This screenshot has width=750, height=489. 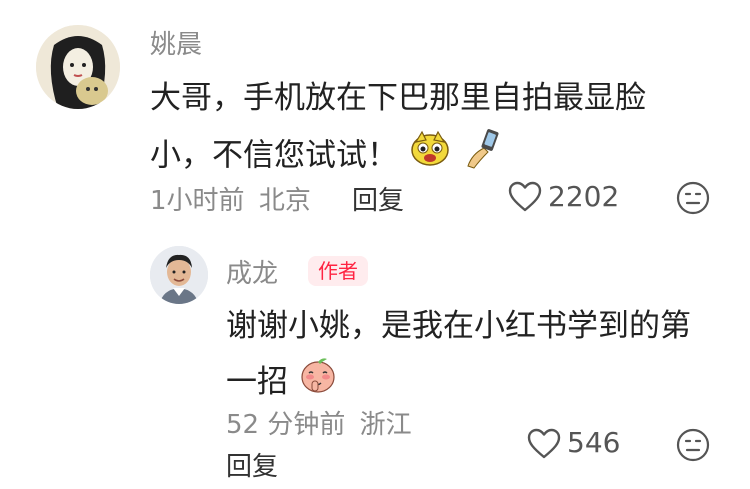 What do you see at coordinates (257, 382) in the screenshot?
I see `reply-text-line-content: 一招` at bounding box center [257, 382].